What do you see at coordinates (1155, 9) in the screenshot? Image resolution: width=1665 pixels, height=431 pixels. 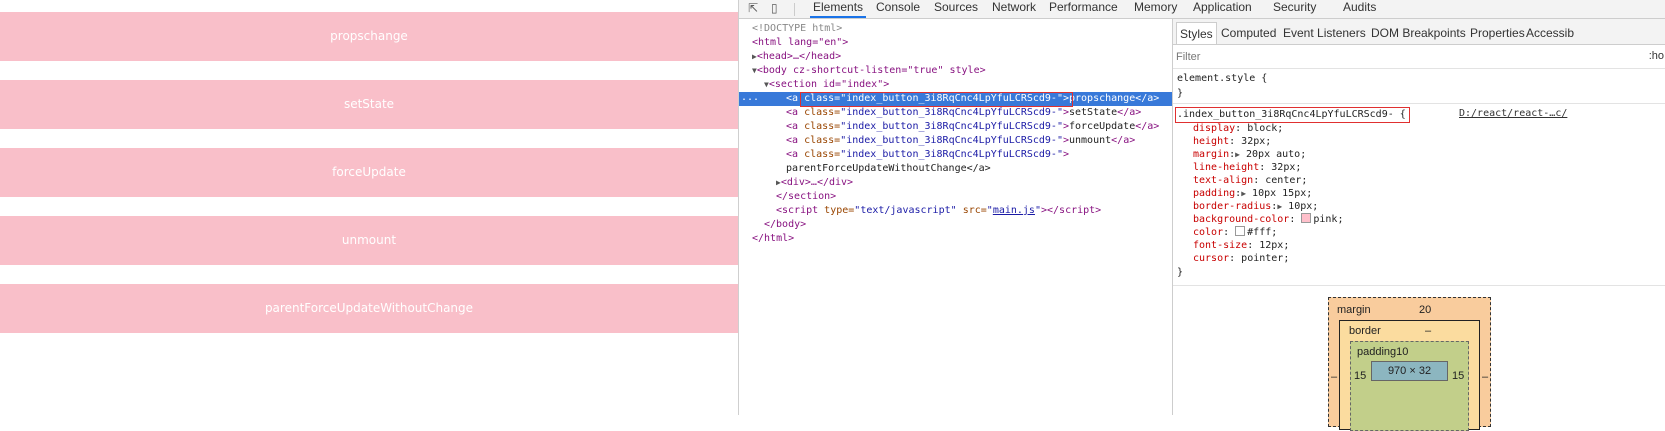 I see `tab-memory: Memory` at bounding box center [1155, 9].